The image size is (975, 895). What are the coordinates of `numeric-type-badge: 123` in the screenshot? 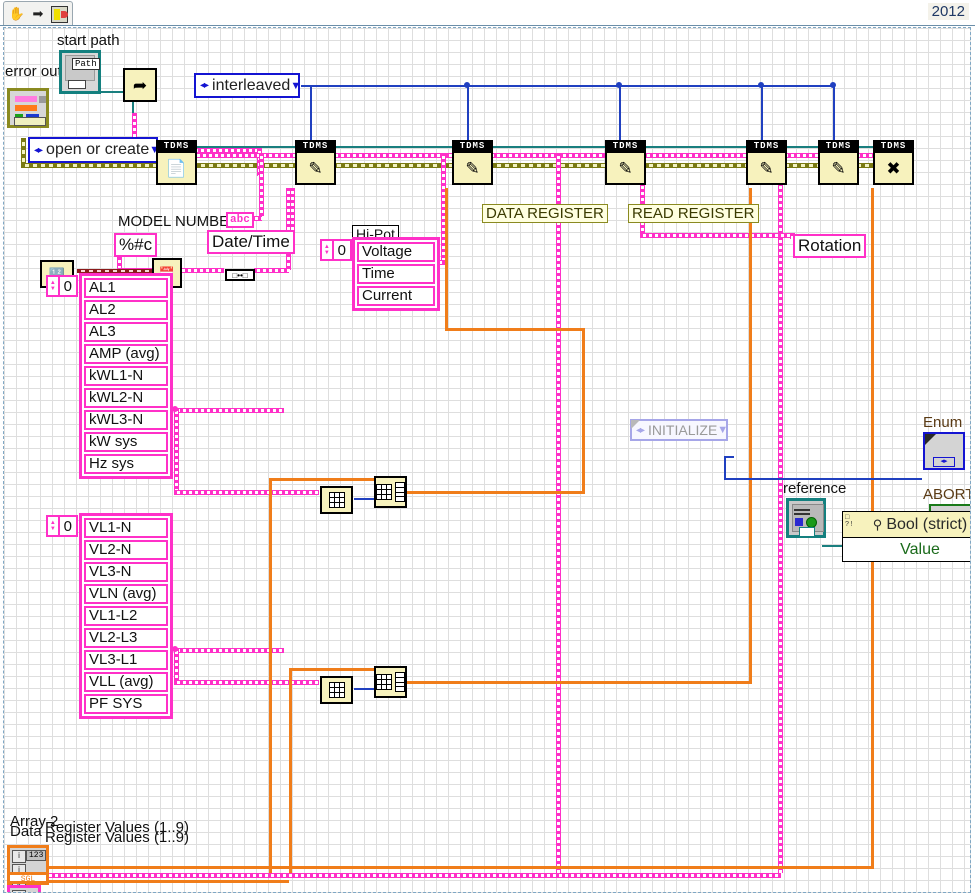 It's located at (36, 855).